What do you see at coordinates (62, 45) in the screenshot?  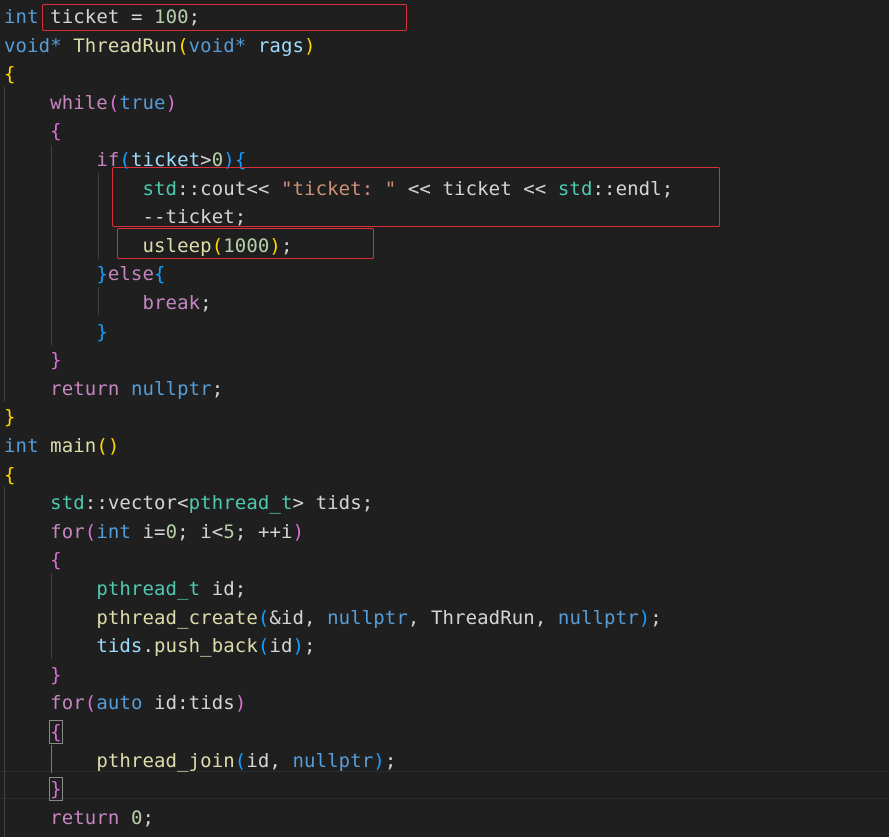 I see `code-token: *` at bounding box center [62, 45].